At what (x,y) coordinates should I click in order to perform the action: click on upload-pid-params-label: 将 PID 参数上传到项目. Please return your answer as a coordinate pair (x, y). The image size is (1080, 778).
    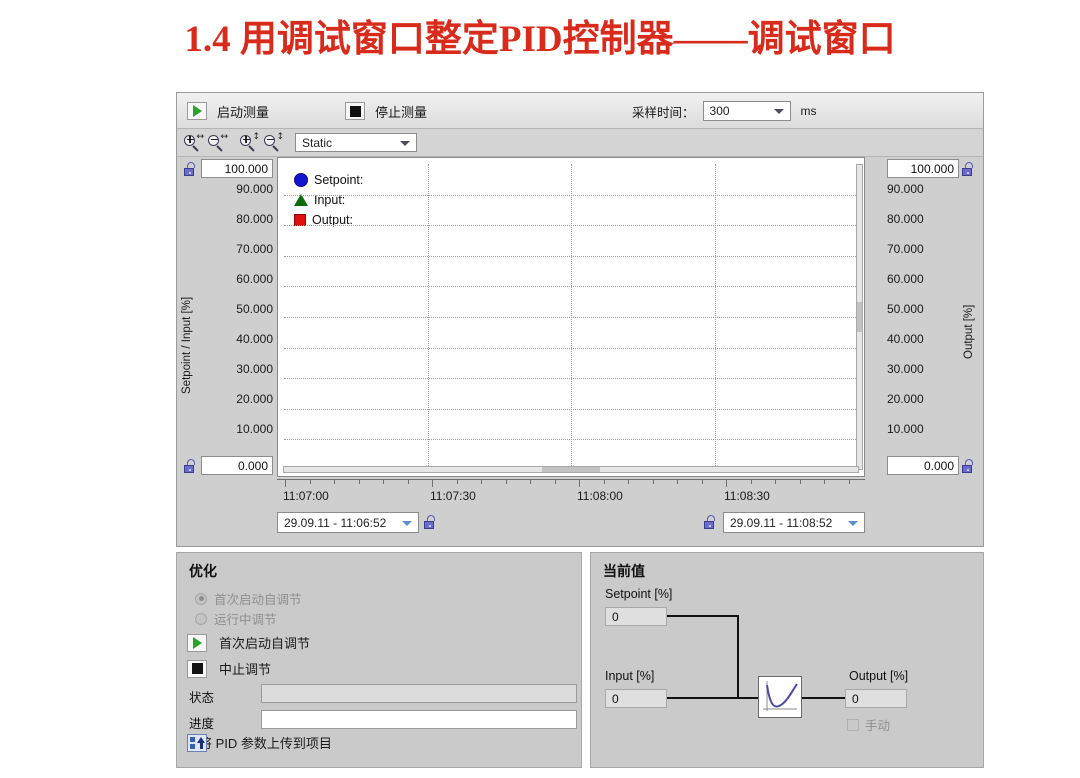
    Looking at the image, I should click on (265, 743).